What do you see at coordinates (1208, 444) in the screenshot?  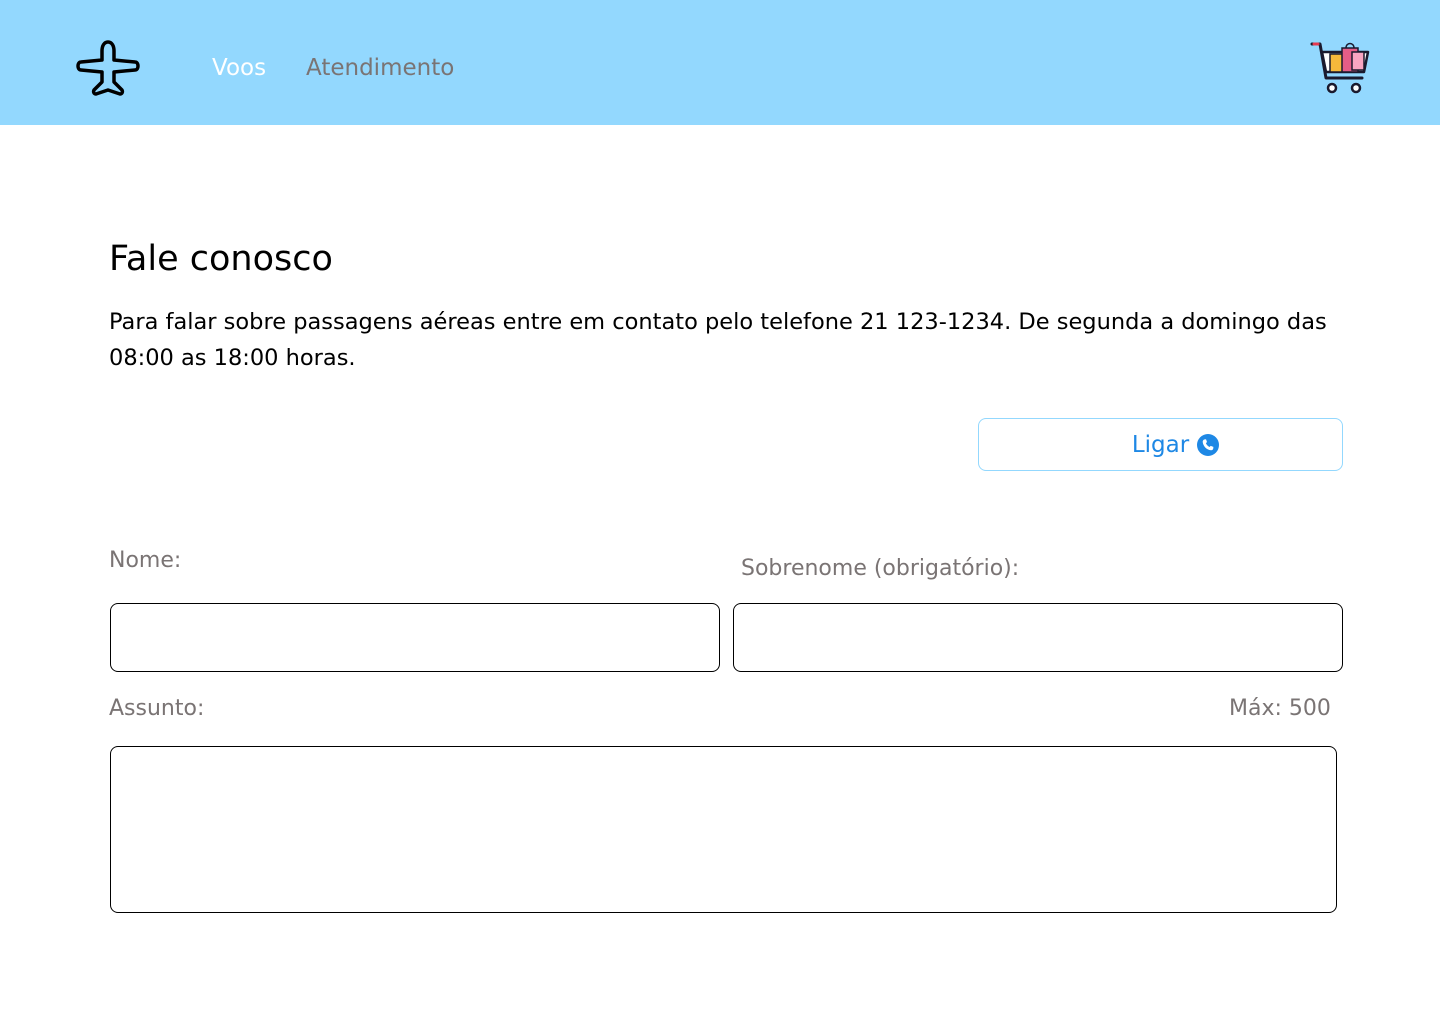 I see `phone-icon` at bounding box center [1208, 444].